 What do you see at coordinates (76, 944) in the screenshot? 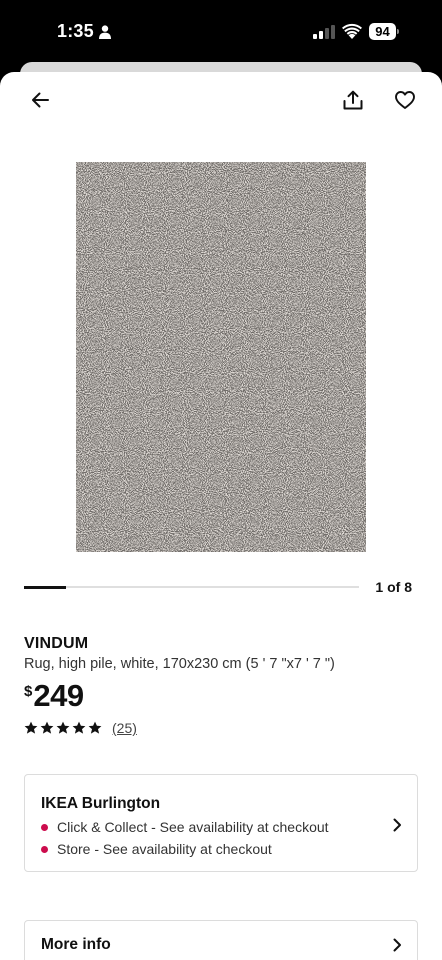
I see `more-info-label: More info` at bounding box center [76, 944].